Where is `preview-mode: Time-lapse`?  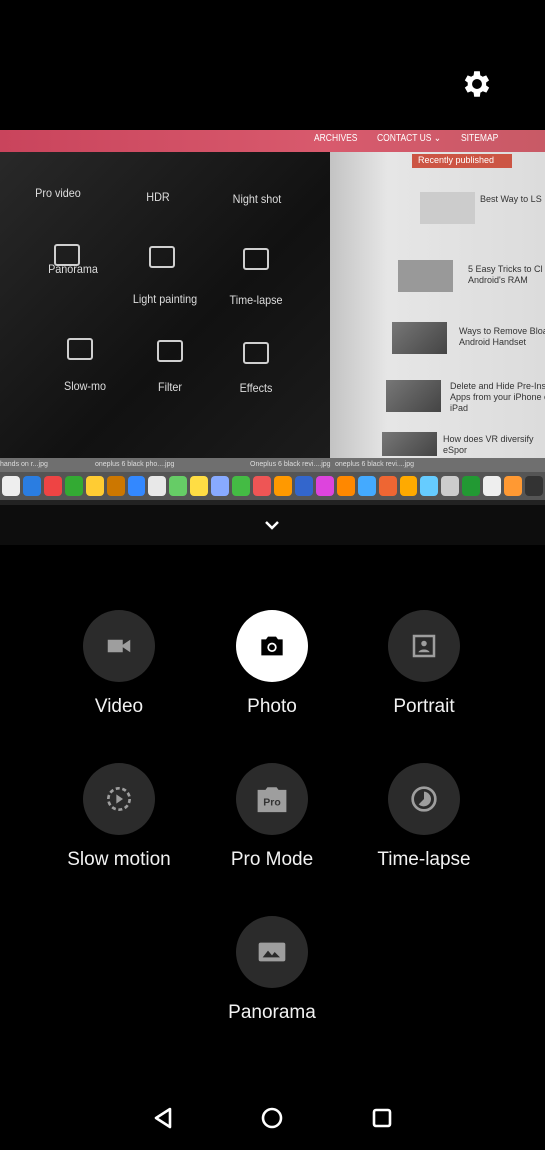 preview-mode: Time-lapse is located at coordinates (256, 300).